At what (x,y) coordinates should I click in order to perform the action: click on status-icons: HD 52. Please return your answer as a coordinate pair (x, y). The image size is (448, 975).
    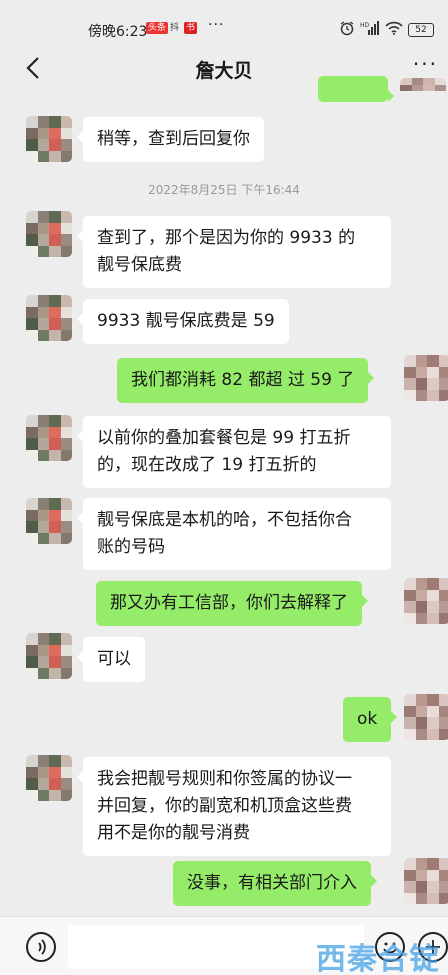
    Looking at the image, I should click on (386, 29).